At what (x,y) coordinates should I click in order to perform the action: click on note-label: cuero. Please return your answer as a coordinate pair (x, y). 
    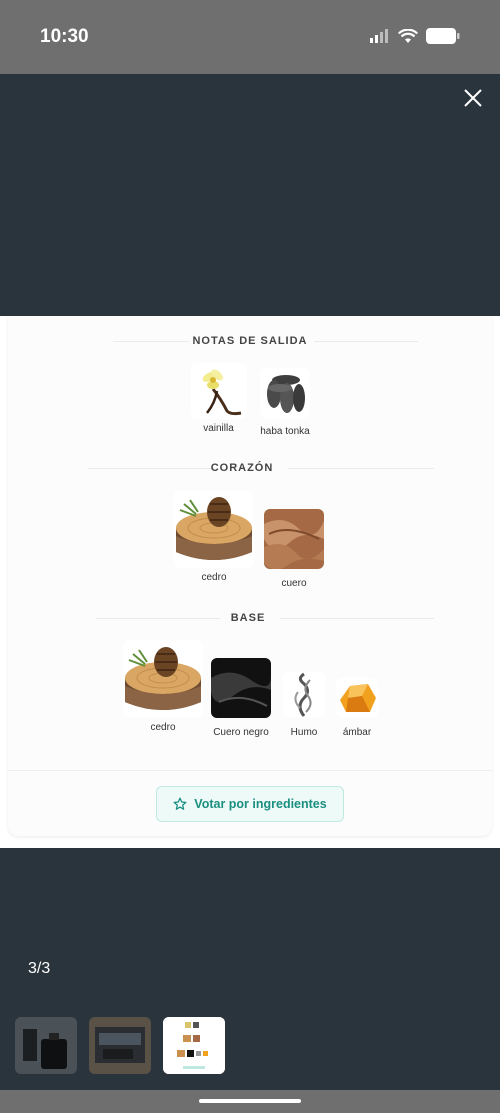
    Looking at the image, I should click on (294, 583).